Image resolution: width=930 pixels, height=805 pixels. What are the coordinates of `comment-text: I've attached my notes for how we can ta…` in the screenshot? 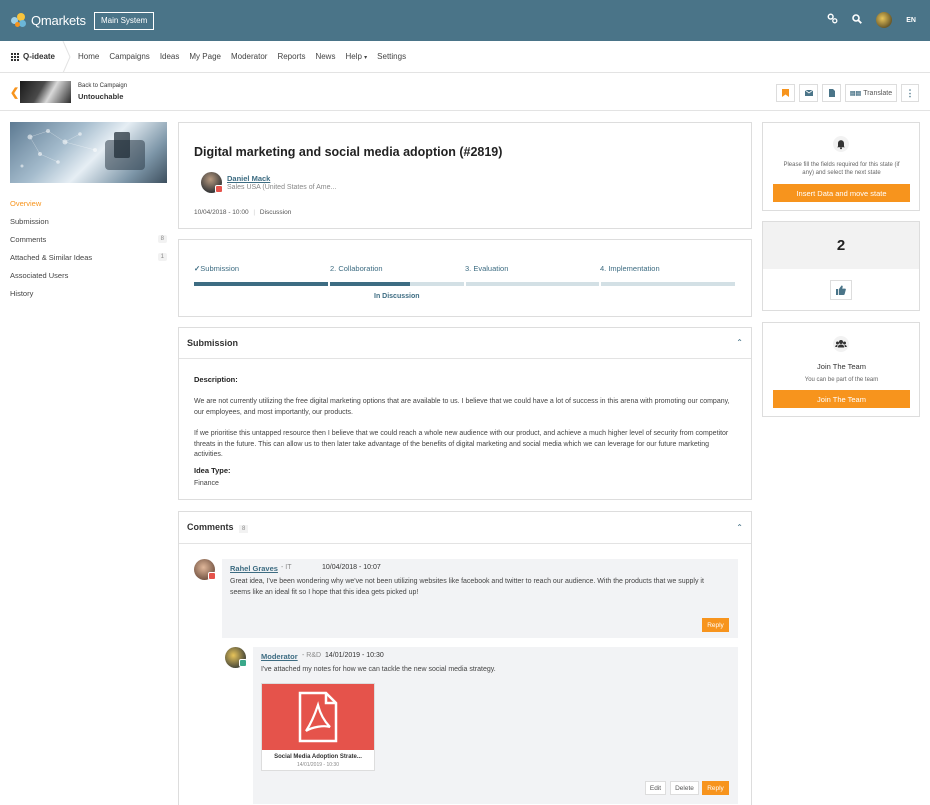 It's located at (378, 669).